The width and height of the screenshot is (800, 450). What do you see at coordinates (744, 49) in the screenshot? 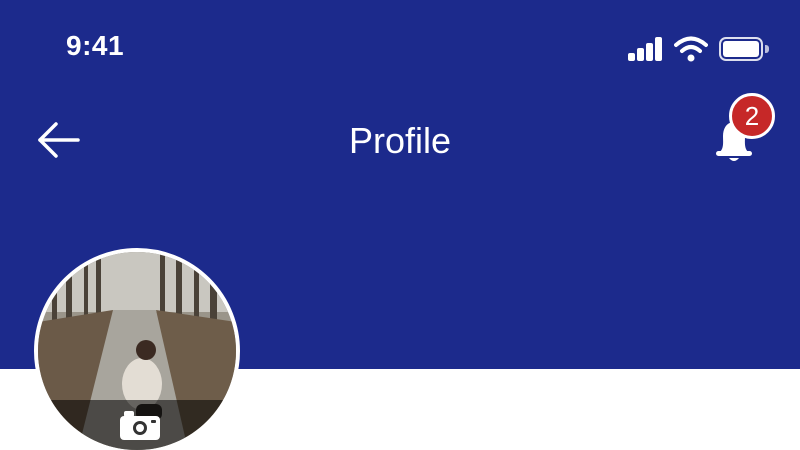
I see `battery-icon` at bounding box center [744, 49].